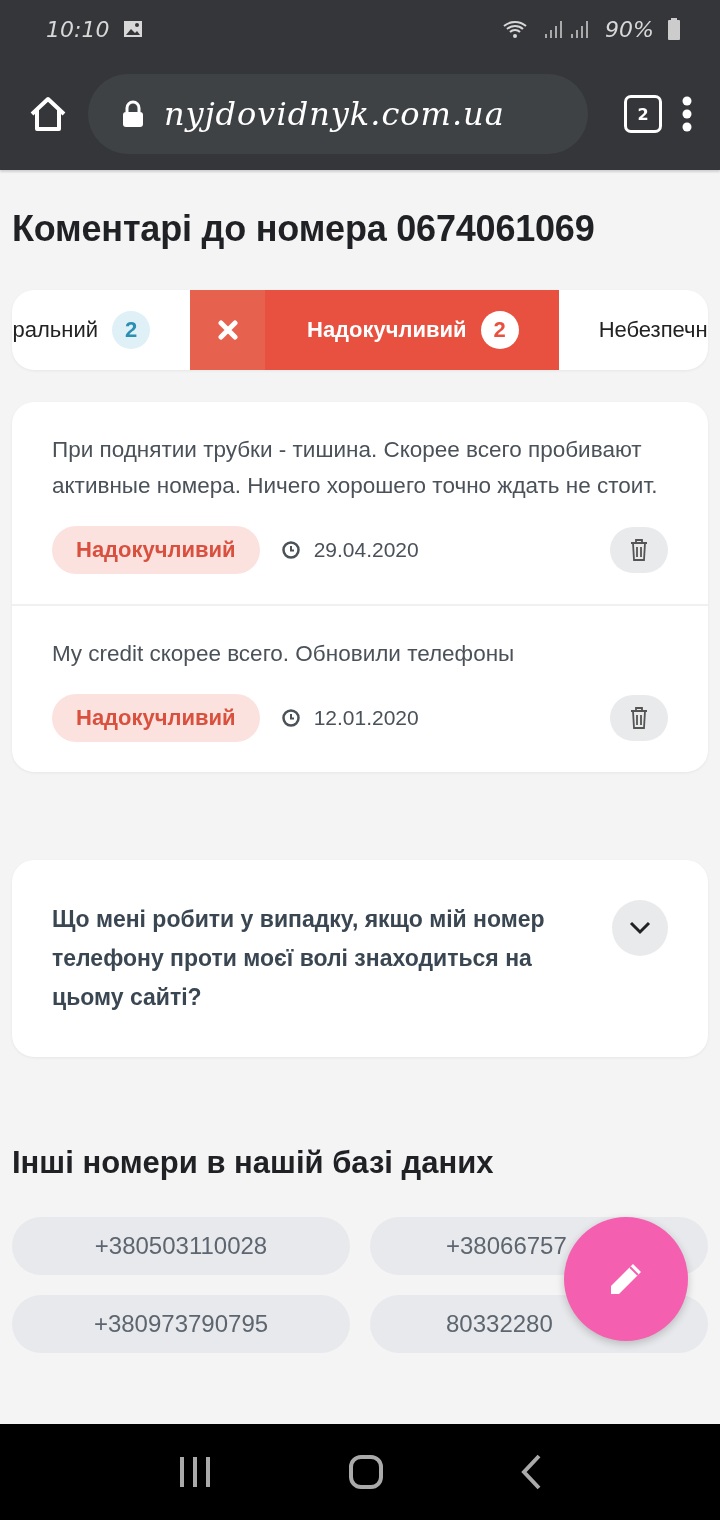 This screenshot has height=1520, width=720. Describe the element at coordinates (366, 550) in the screenshot. I see `comment-date: 29.04.2020` at that location.